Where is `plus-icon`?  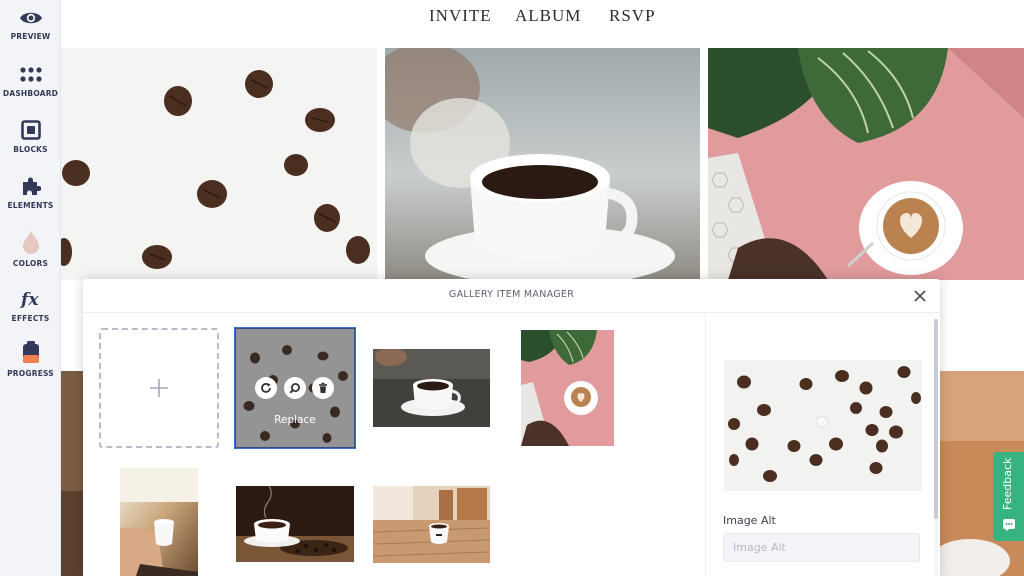
plus-icon is located at coordinates (159, 388).